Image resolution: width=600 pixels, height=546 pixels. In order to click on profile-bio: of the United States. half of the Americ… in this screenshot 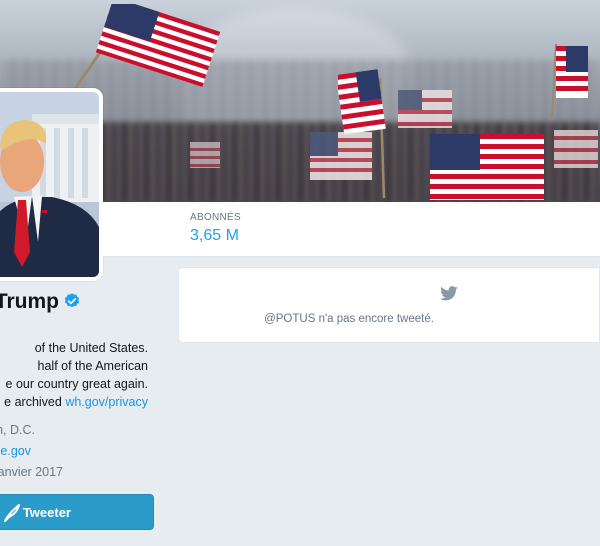, I will do `click(74, 375)`.